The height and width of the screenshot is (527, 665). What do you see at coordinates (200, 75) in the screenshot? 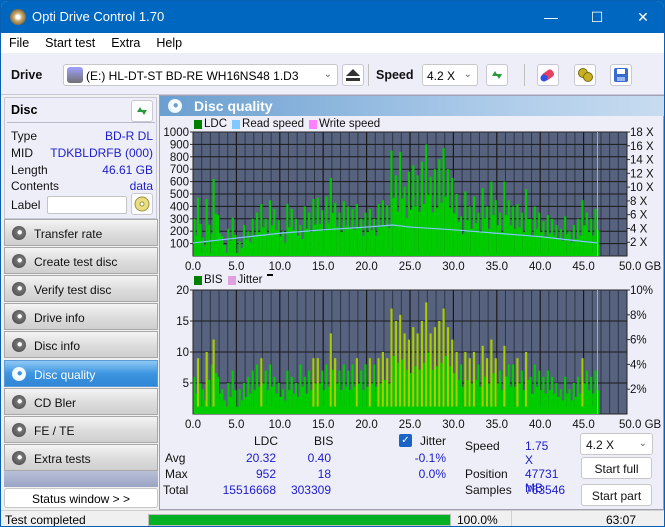
I see `drive-select: (E:) HL-DT-ST BD-RE WH16NS48 1.D3 ⌄` at bounding box center [200, 75].